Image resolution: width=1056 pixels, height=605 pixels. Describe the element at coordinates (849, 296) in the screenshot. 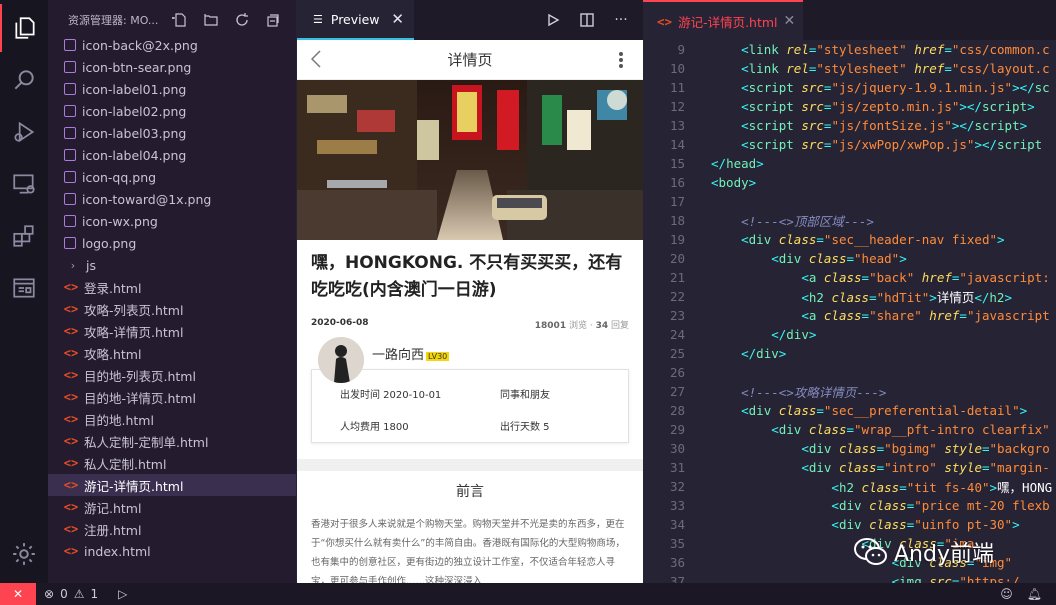

I see `code-line: 22 <h2 class="hdTit">详情页</h2>` at that location.